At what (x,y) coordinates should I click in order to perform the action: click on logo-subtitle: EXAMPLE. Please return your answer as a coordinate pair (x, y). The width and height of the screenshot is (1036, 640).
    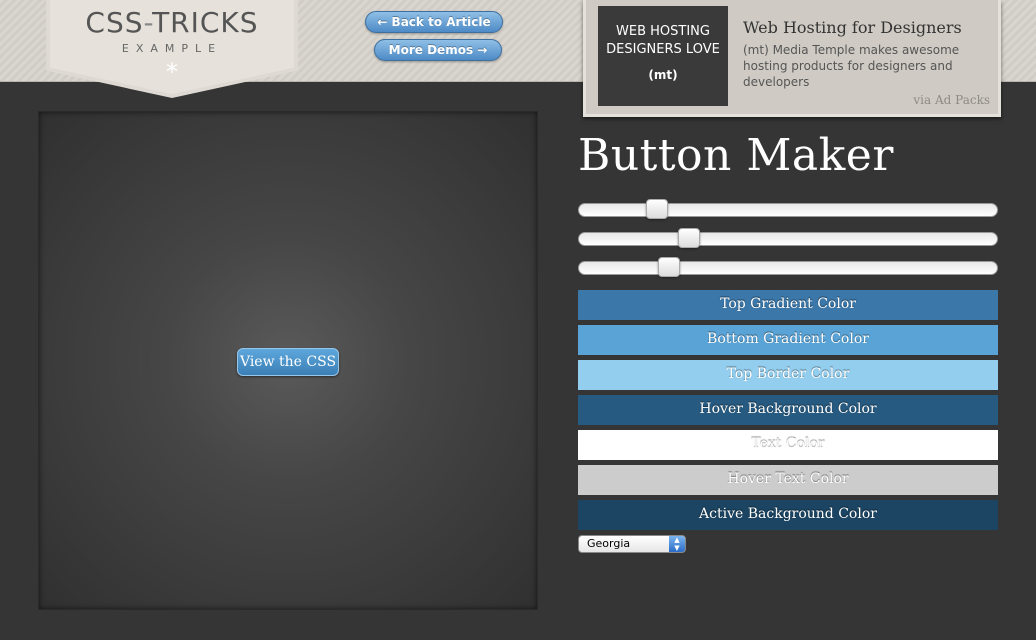
    Looking at the image, I should click on (172, 48).